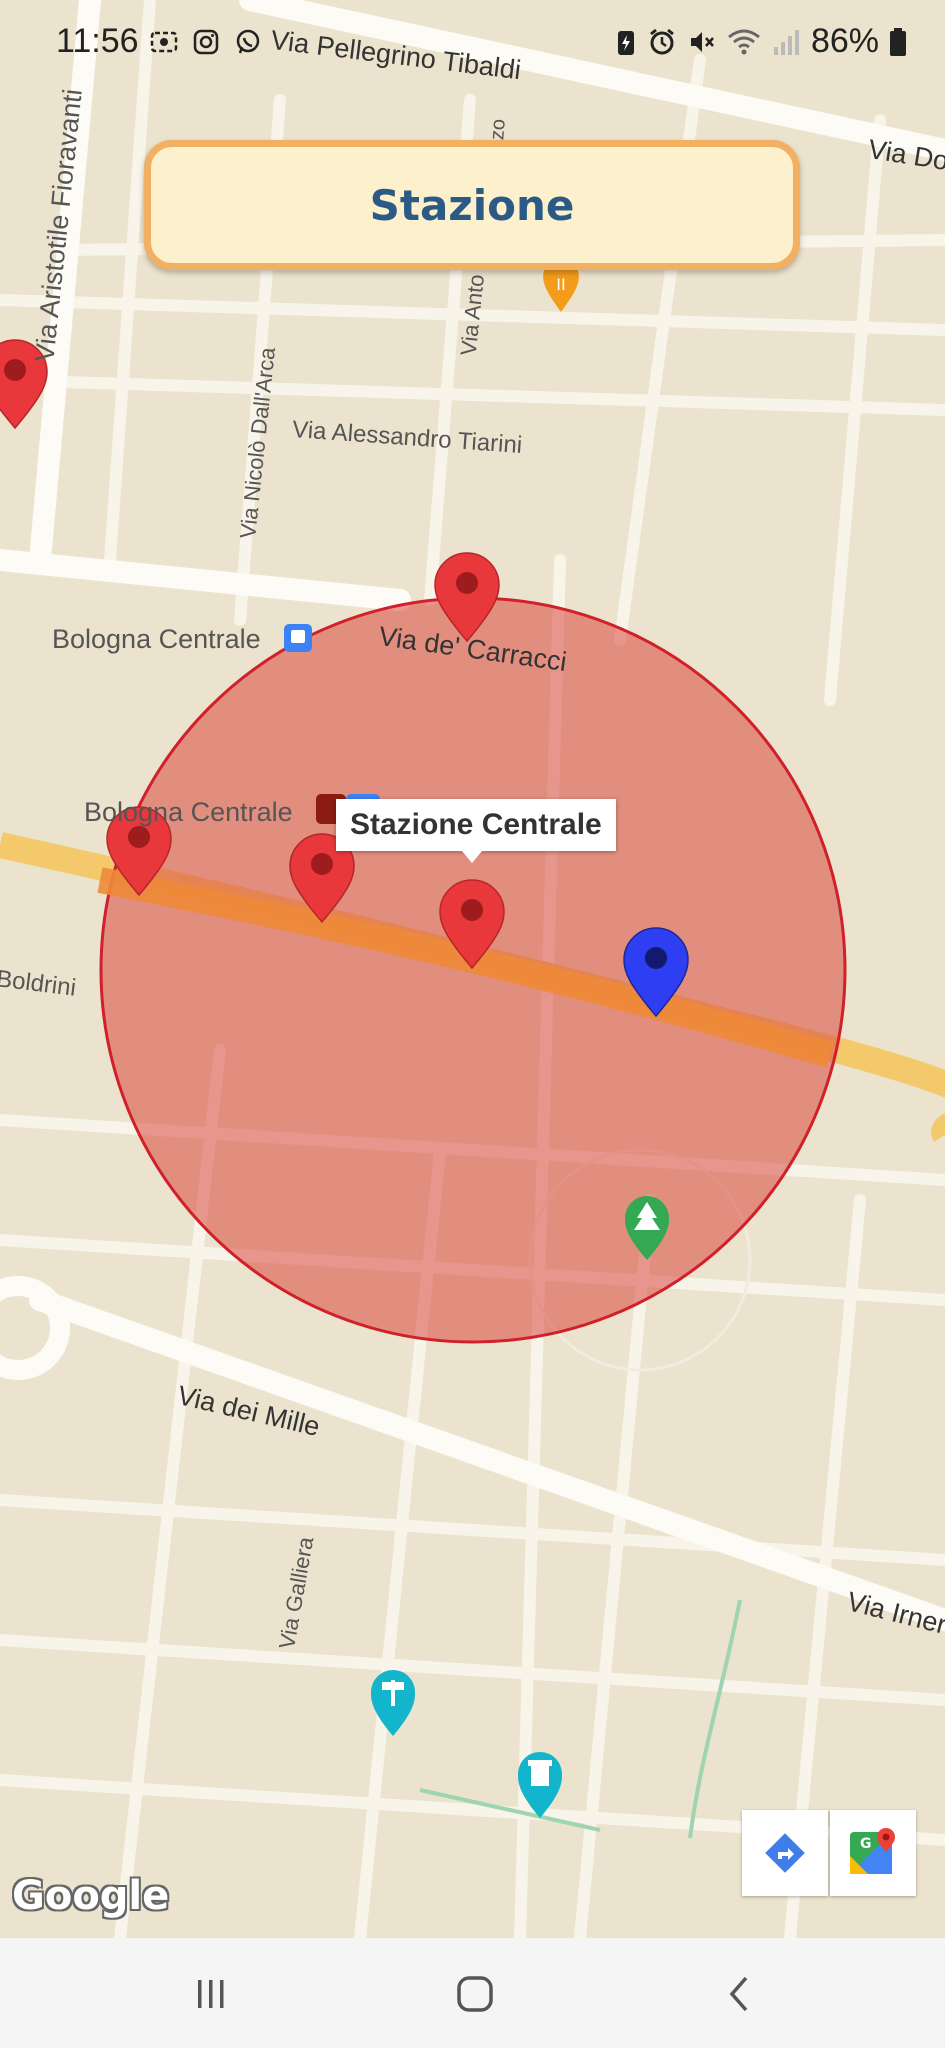  Describe the element at coordinates (625, 42) in the screenshot. I see `battery-saver-icon` at that location.